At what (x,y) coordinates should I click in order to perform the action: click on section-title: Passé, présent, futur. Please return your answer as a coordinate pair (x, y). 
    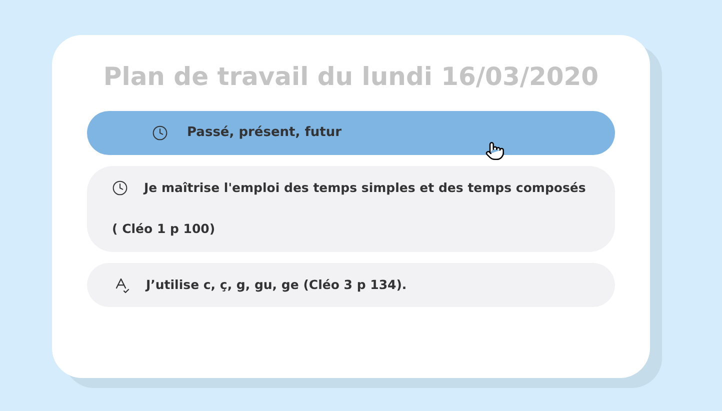
    Looking at the image, I should click on (264, 133).